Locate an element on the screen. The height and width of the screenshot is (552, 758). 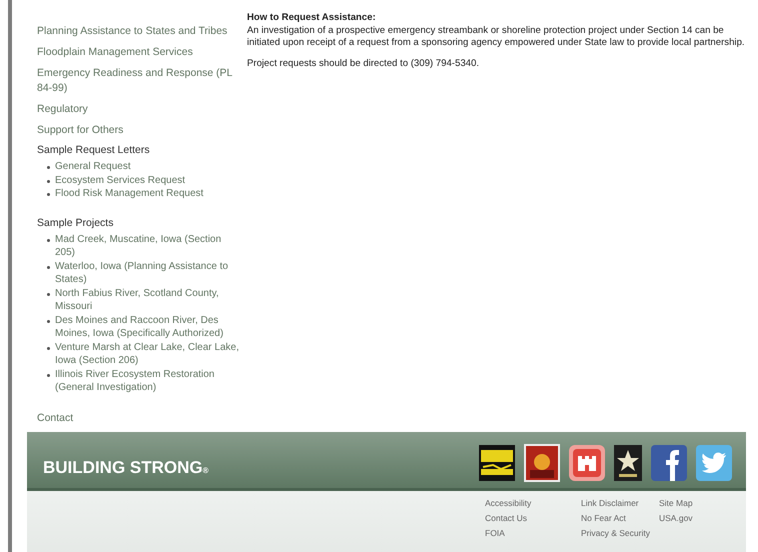
footer-link: Privacy & Security is located at coordinates (620, 533).